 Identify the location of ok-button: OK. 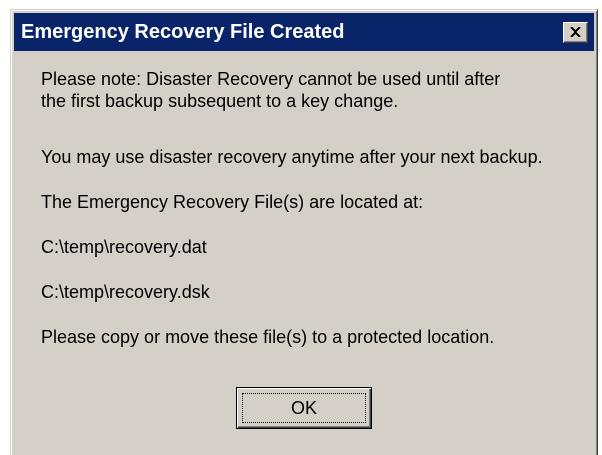
(304, 408).